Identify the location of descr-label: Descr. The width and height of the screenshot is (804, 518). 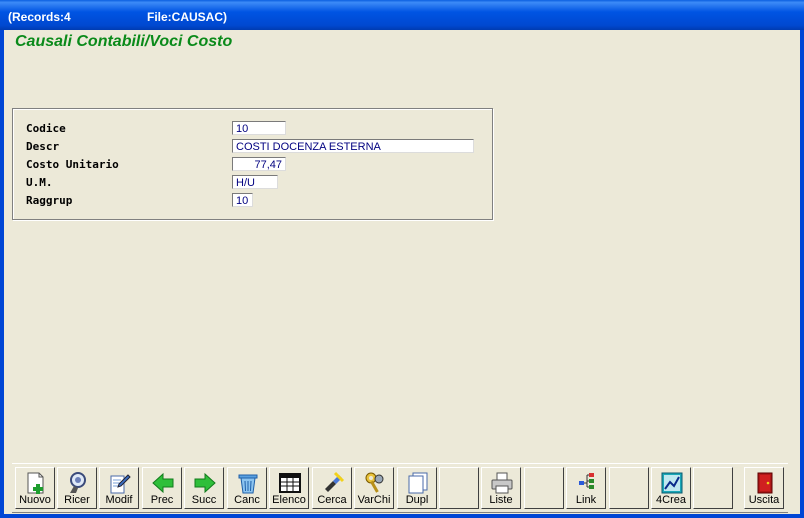
(43, 146).